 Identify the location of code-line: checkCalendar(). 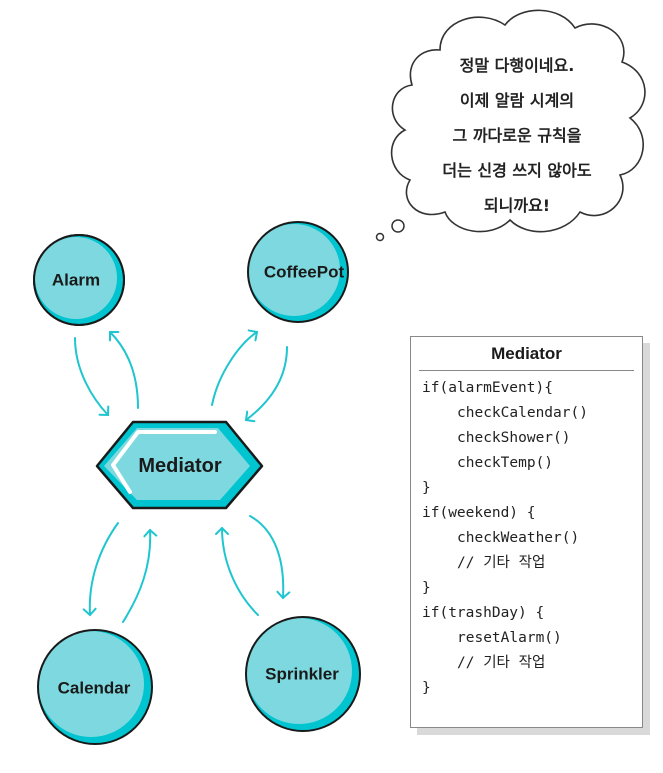
(522, 413).